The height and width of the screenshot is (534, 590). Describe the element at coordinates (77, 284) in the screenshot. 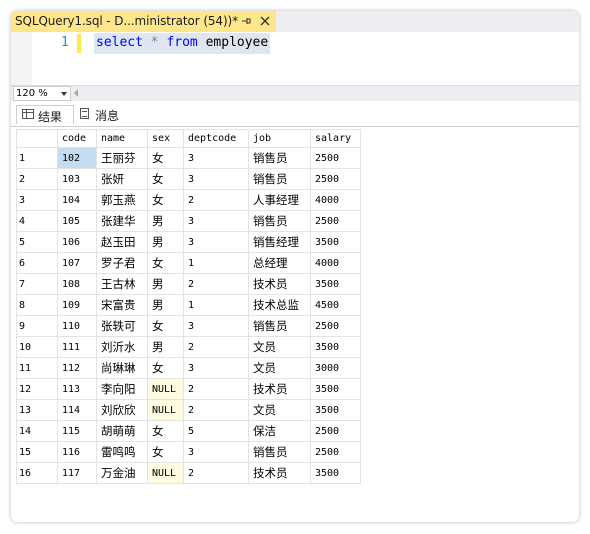

I see `cell-code: 108` at that location.